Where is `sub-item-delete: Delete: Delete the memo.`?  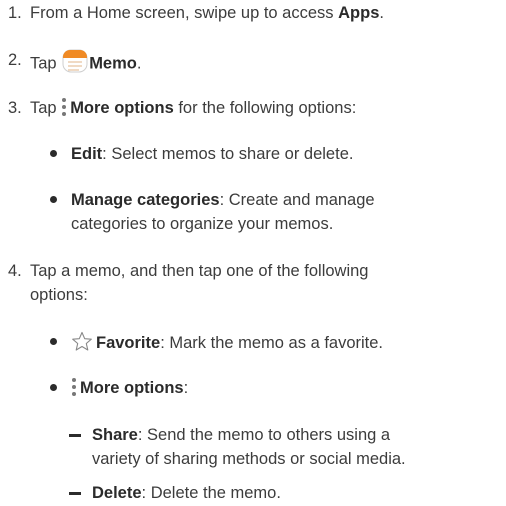 sub-item-delete: Delete: Delete the memo. is located at coordinates (186, 493).